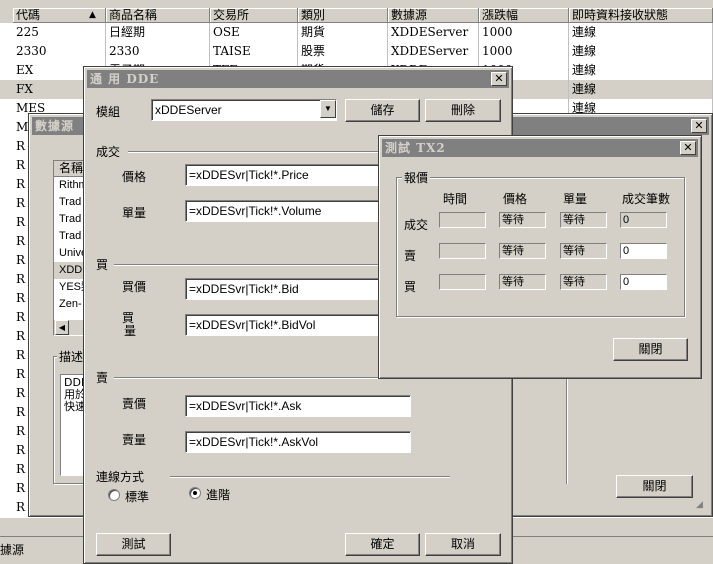  Describe the element at coordinates (499, 79) in the screenshot. I see `dde-close-icon: ✕` at that location.